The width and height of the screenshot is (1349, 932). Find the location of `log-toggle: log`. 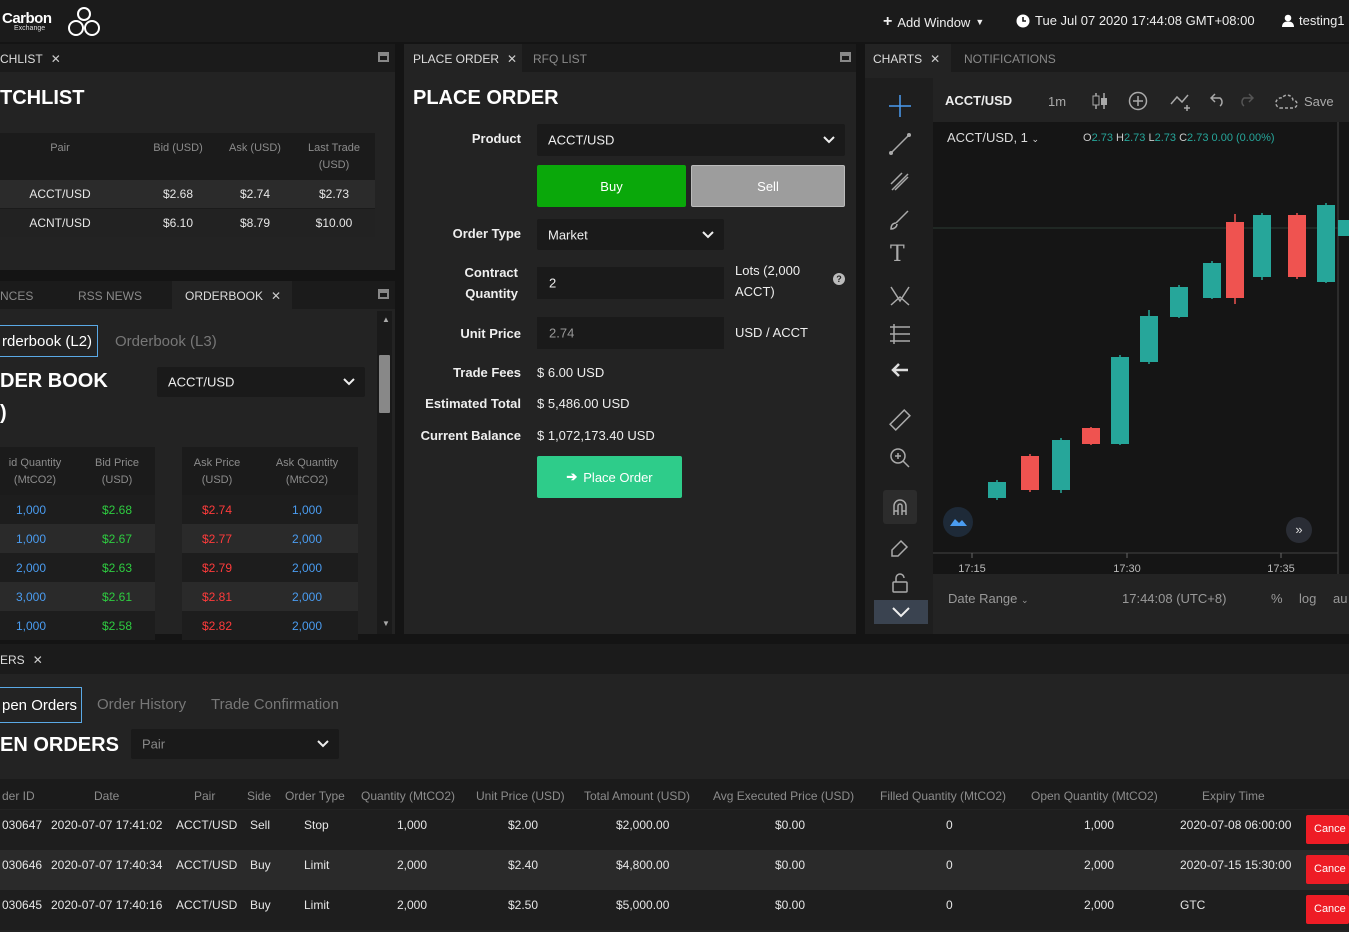

log-toggle: log is located at coordinates (1307, 598).